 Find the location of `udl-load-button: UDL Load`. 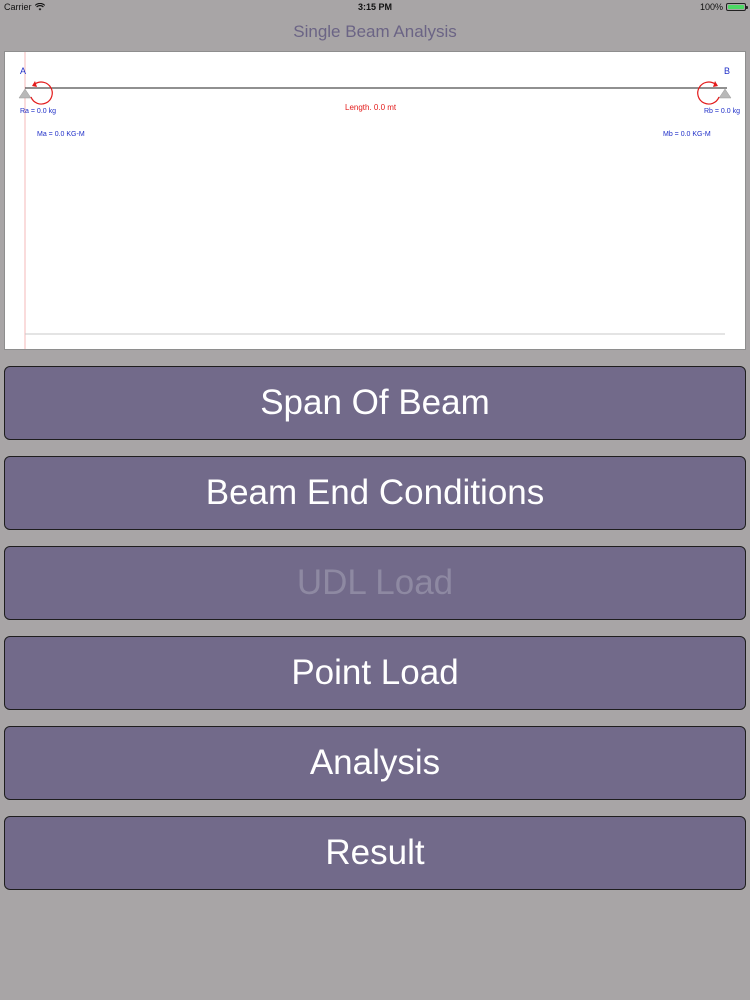

udl-load-button: UDL Load is located at coordinates (375, 583).